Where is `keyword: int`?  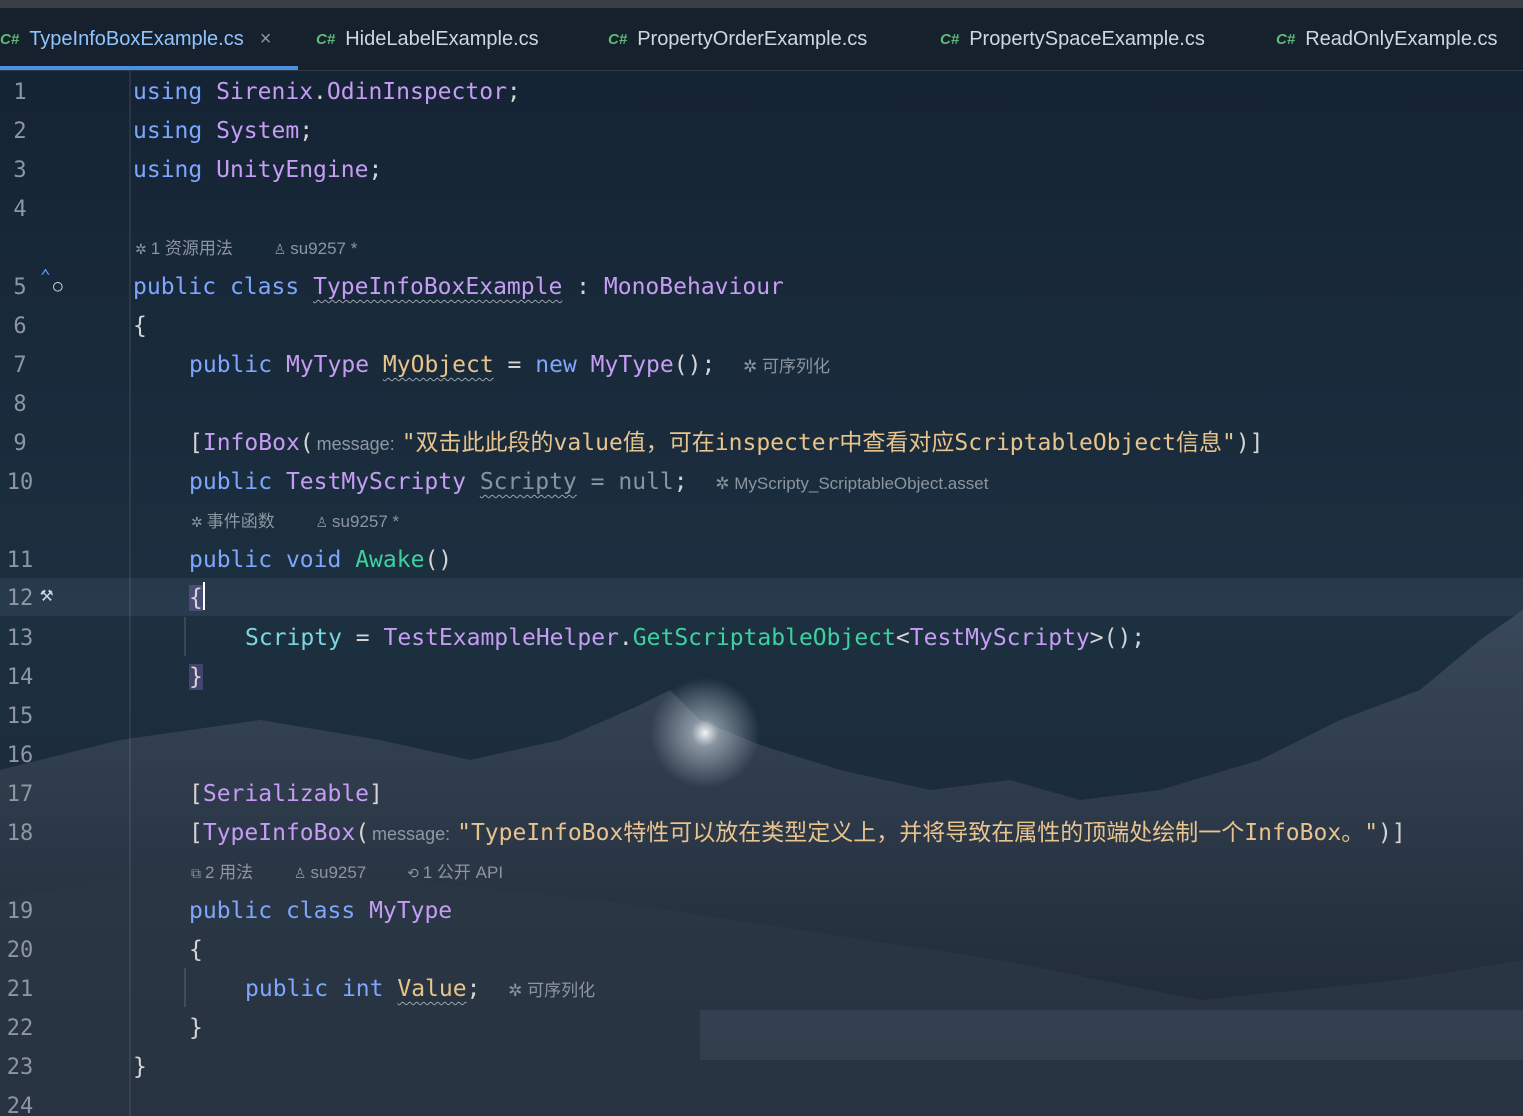
keyword: int is located at coordinates (362, 989).